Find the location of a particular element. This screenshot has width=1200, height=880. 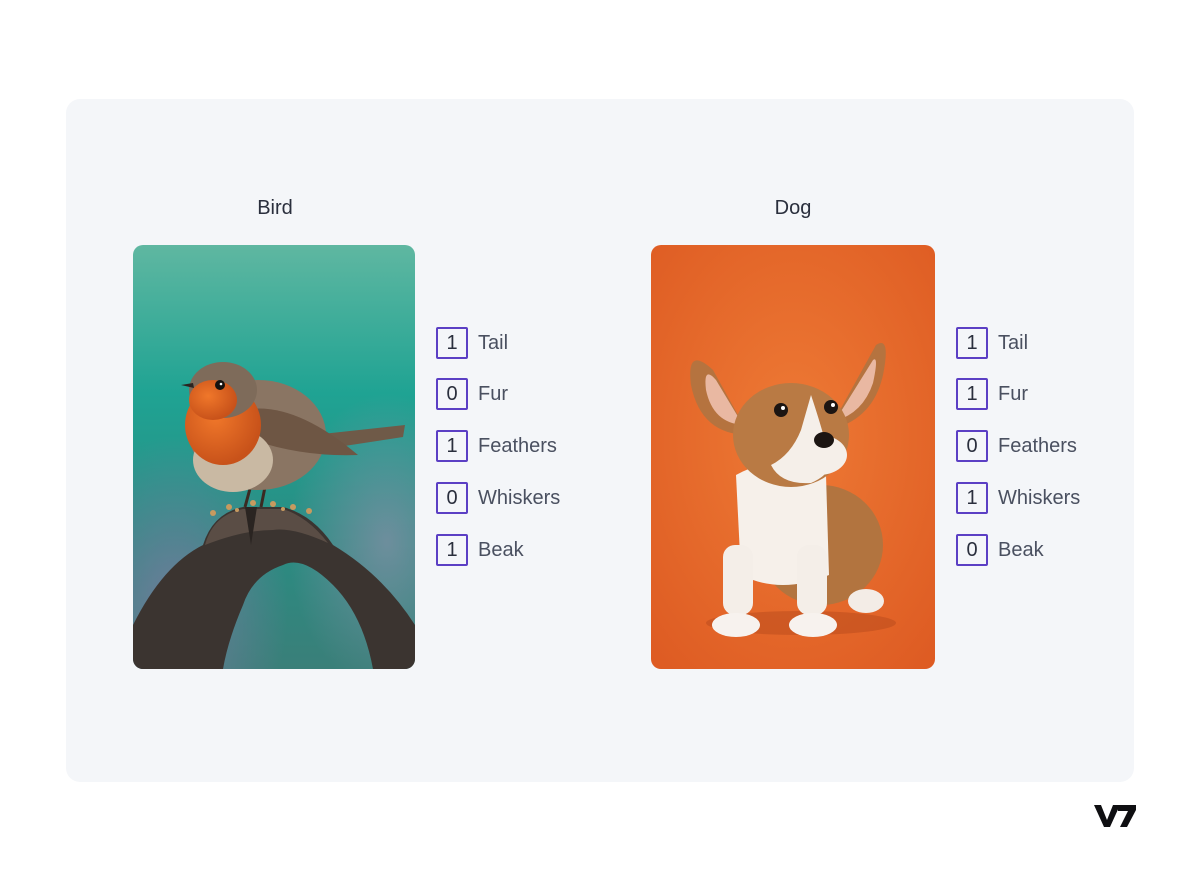

v7-logo is located at coordinates (1115, 816).